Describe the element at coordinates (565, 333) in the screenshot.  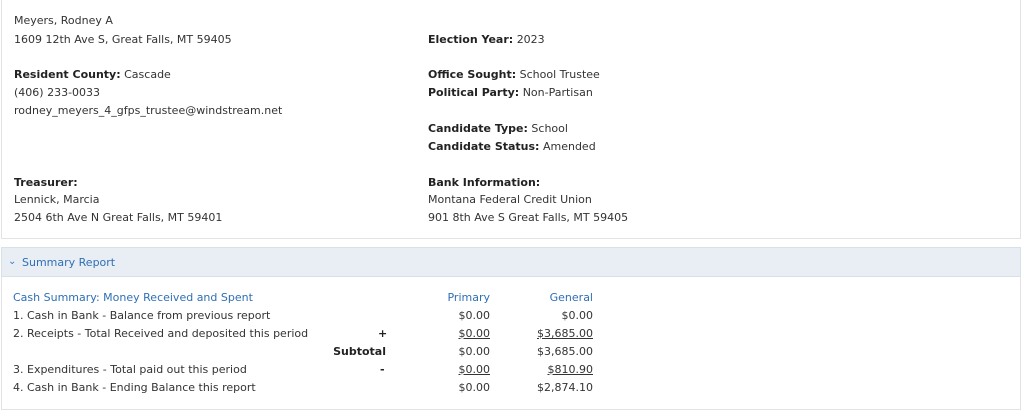
I see `row-2-general: $3,685.00` at that location.